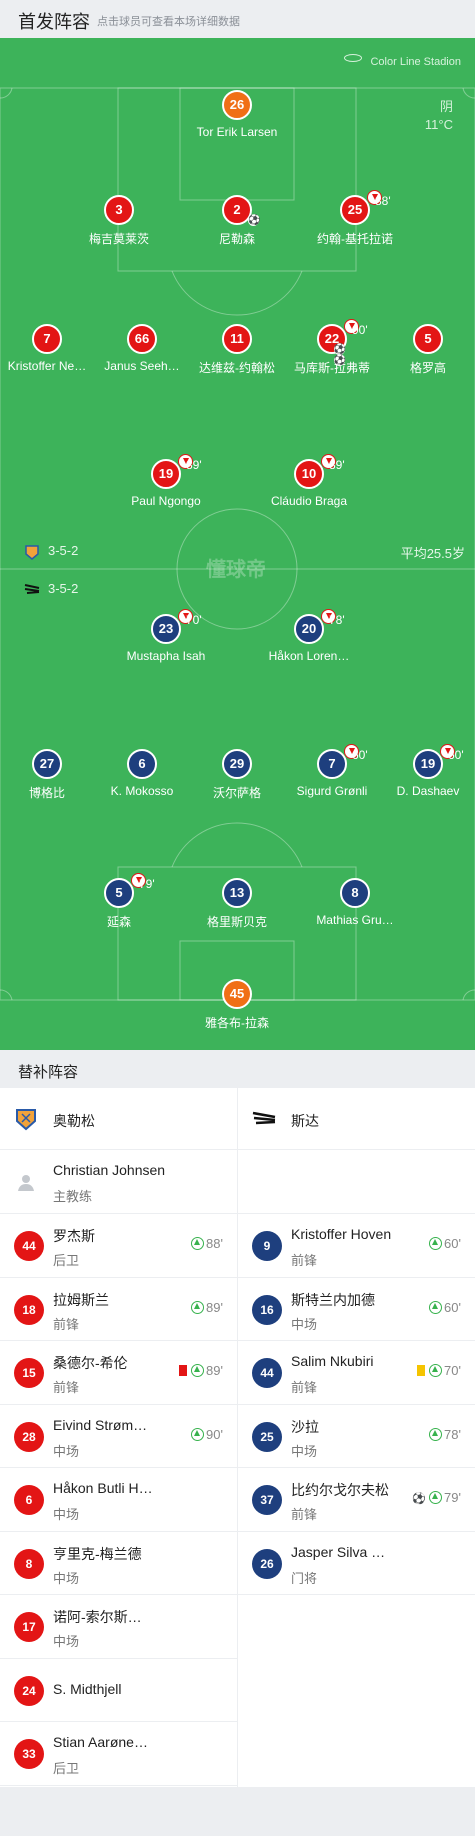  I want to click on bench-header: 替补阵容, so click(237, 1069).